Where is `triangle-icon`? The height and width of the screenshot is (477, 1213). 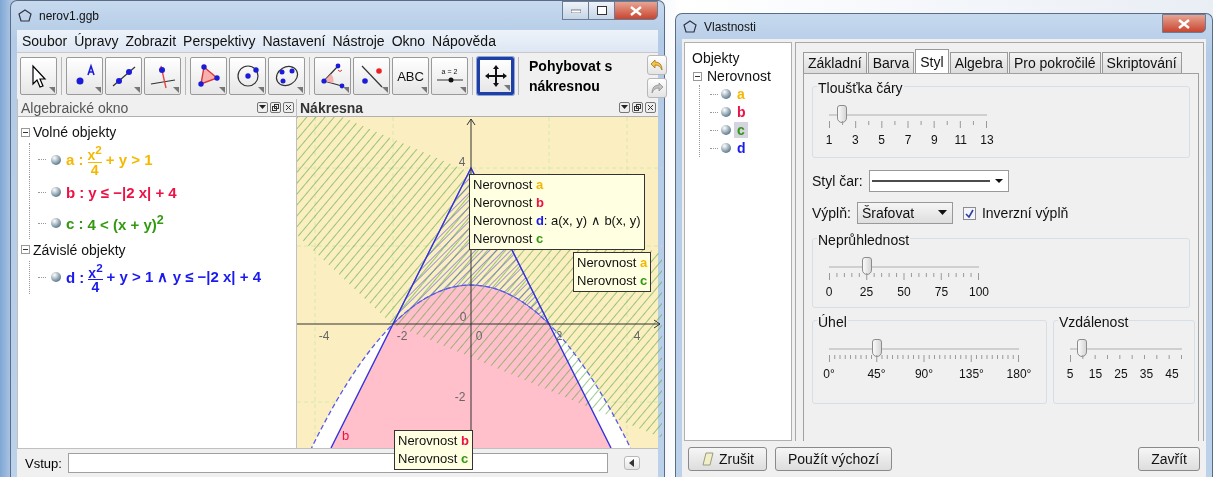 triangle-icon is located at coordinates (208, 76).